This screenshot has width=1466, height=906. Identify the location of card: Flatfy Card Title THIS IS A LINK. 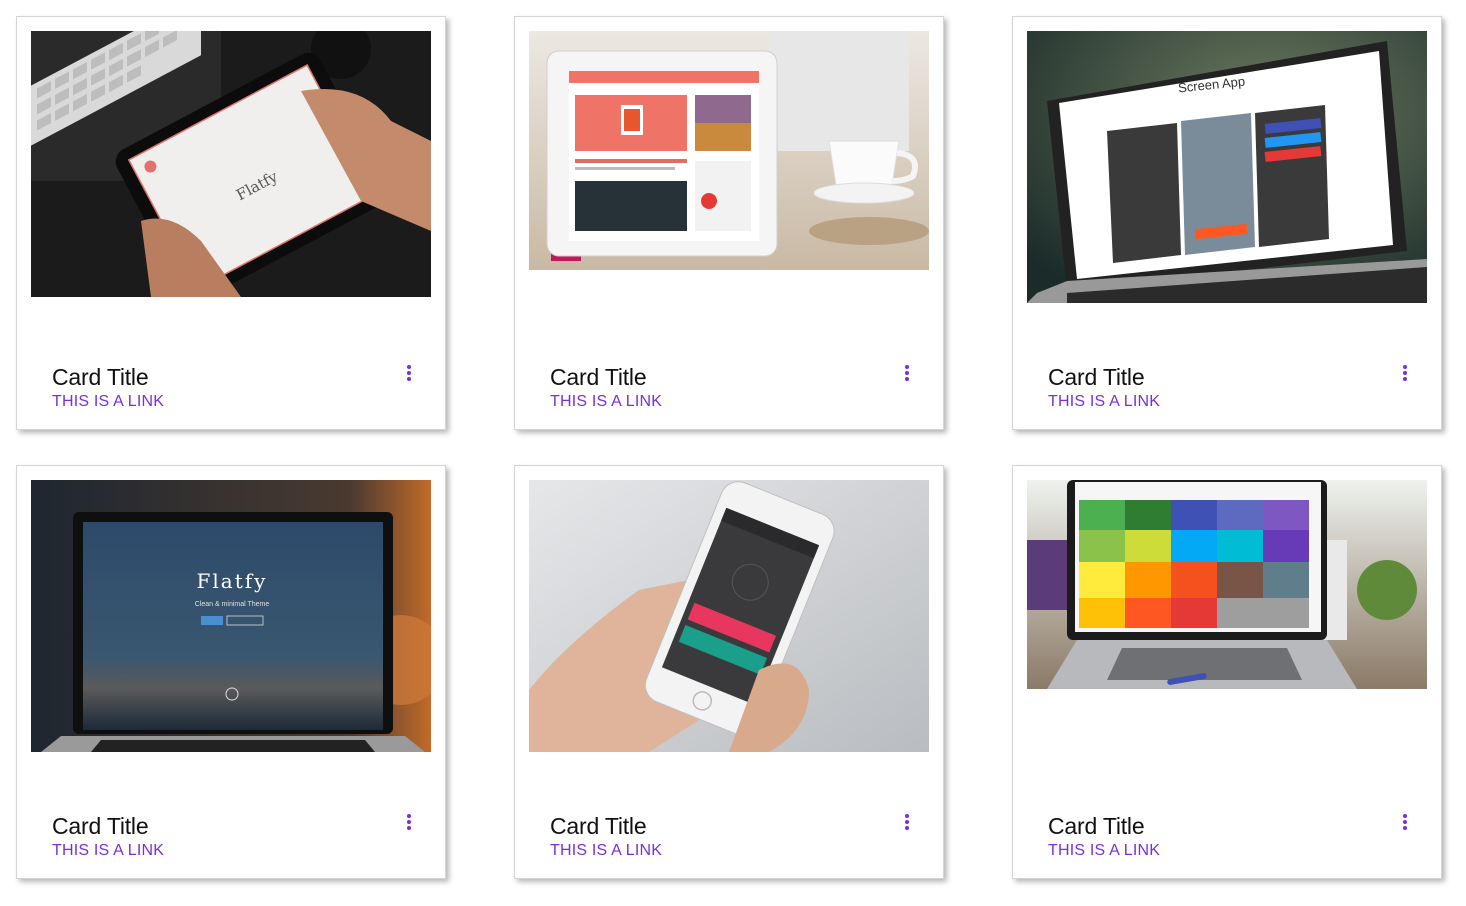
(231, 223).